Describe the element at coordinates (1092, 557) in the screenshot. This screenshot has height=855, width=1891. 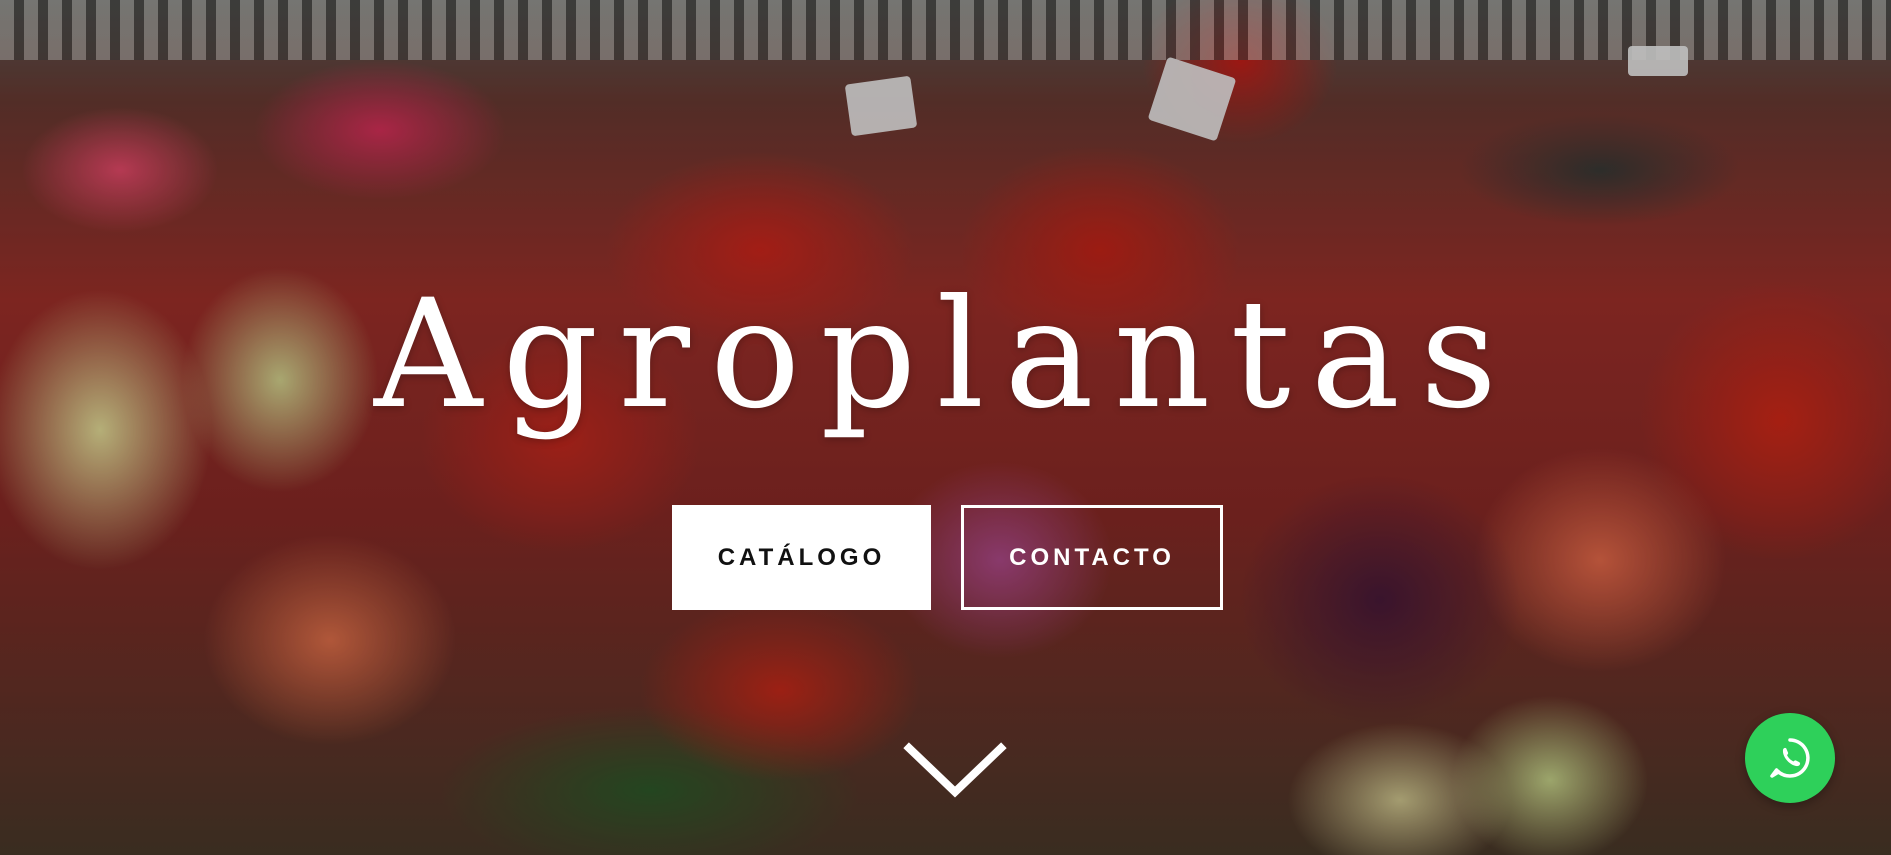
I see `contact-button: CONTACTO` at that location.